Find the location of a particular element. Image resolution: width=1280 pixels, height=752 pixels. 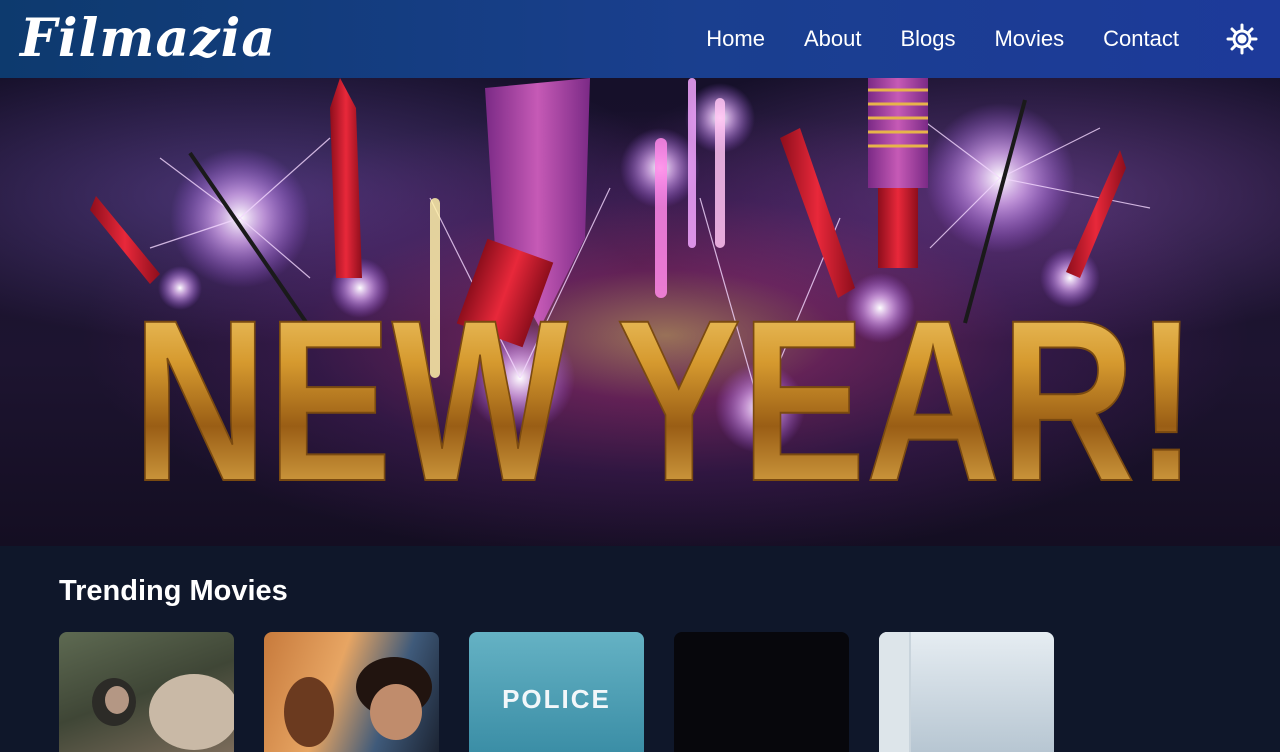

movie-card: POLICE is located at coordinates (556, 692).